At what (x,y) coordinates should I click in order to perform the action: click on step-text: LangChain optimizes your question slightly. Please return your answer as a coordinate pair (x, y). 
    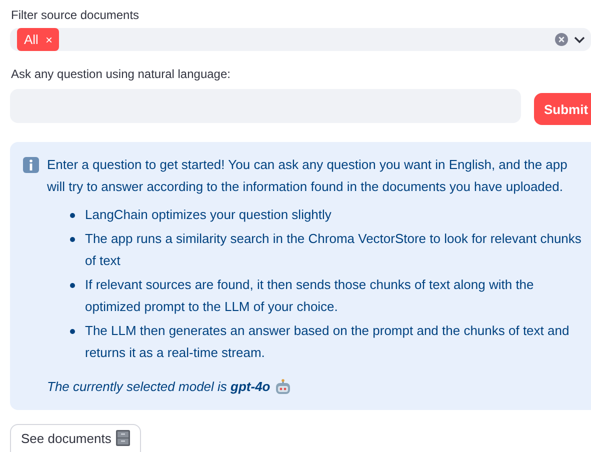
    Looking at the image, I should click on (208, 215).